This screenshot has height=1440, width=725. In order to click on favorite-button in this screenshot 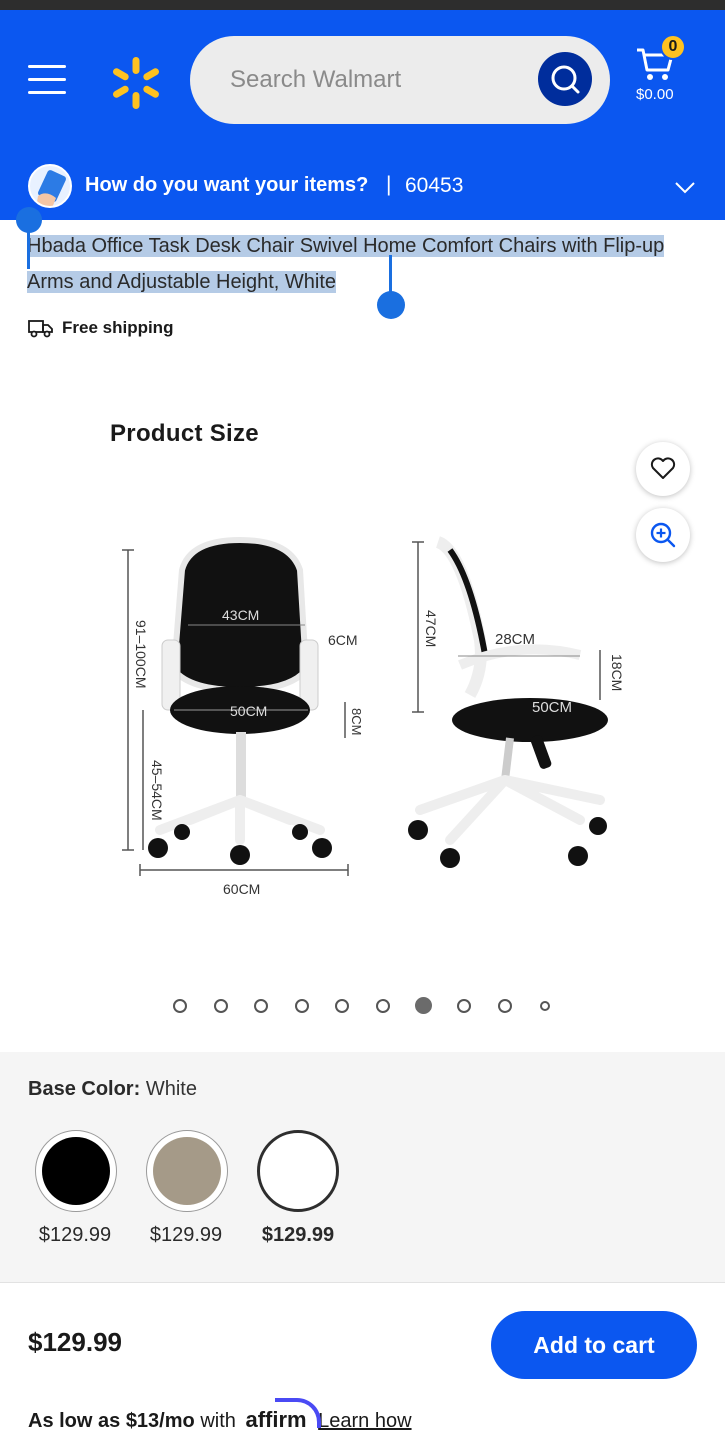, I will do `click(663, 469)`.